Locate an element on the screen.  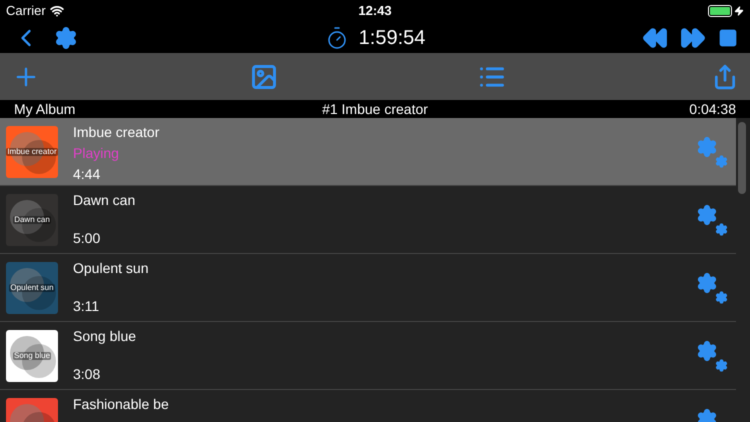
song-title: Fashionable be is located at coordinates (121, 404).